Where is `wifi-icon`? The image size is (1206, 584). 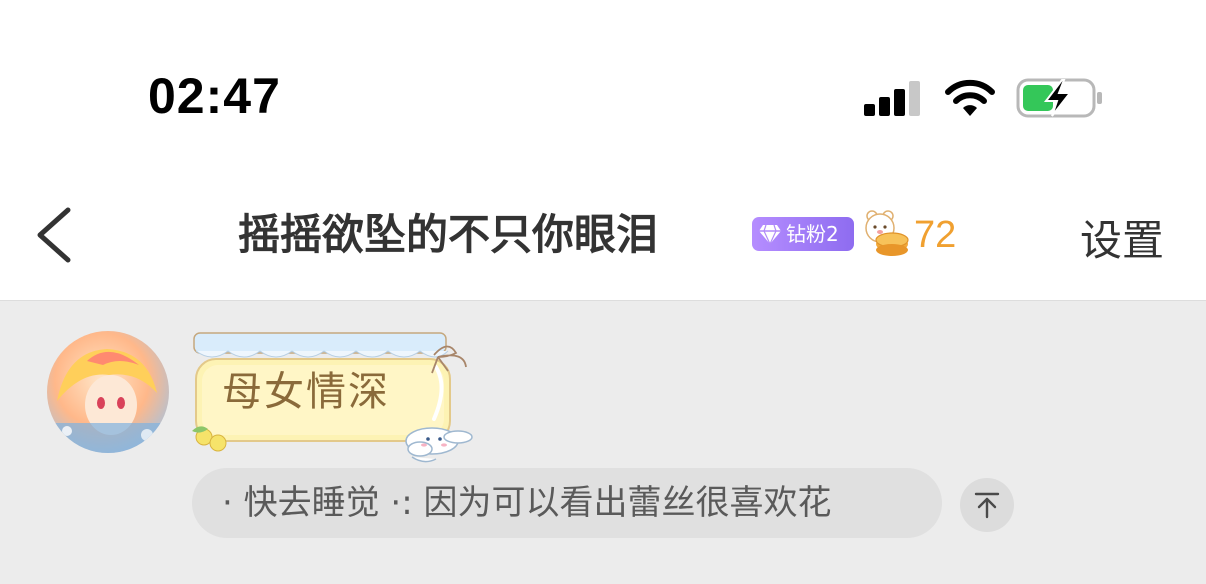
wifi-icon is located at coordinates (970, 97).